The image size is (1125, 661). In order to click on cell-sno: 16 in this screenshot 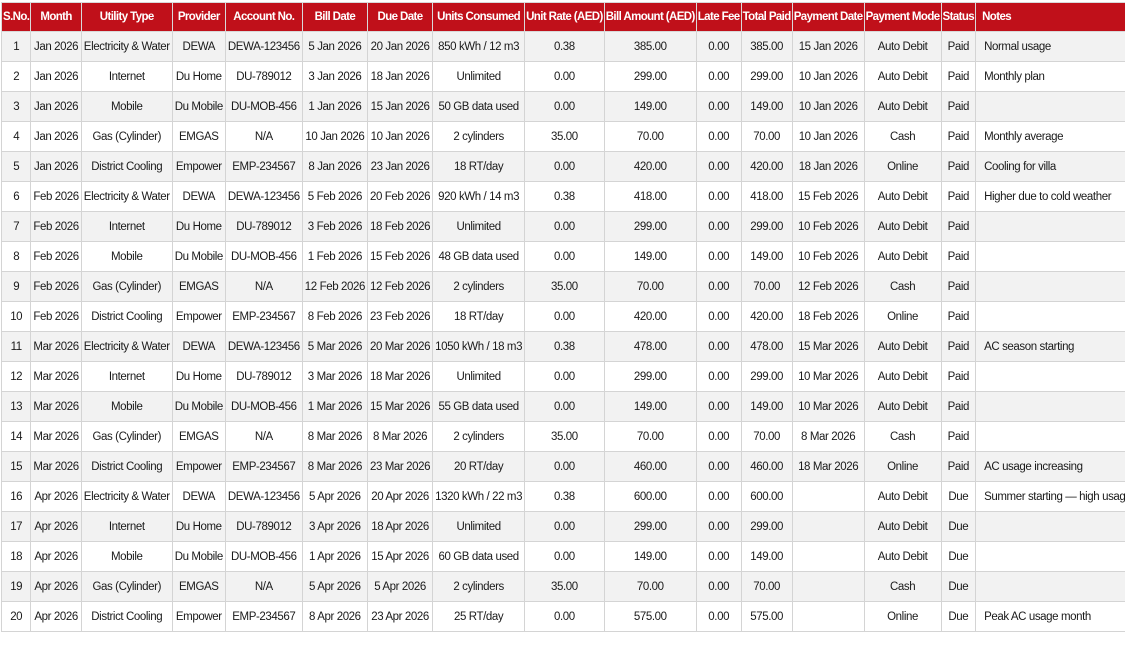, I will do `click(16, 496)`.